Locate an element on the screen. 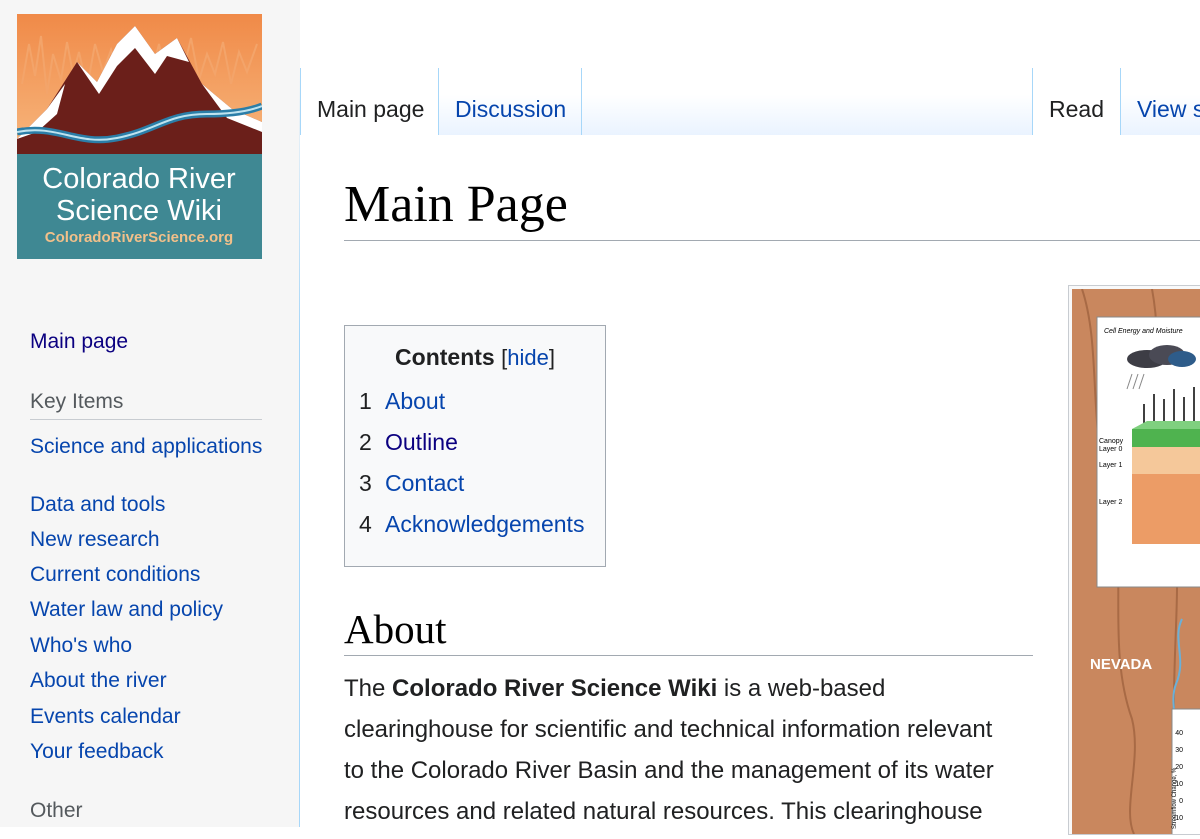  tab-read: Read is located at coordinates (1077, 102).